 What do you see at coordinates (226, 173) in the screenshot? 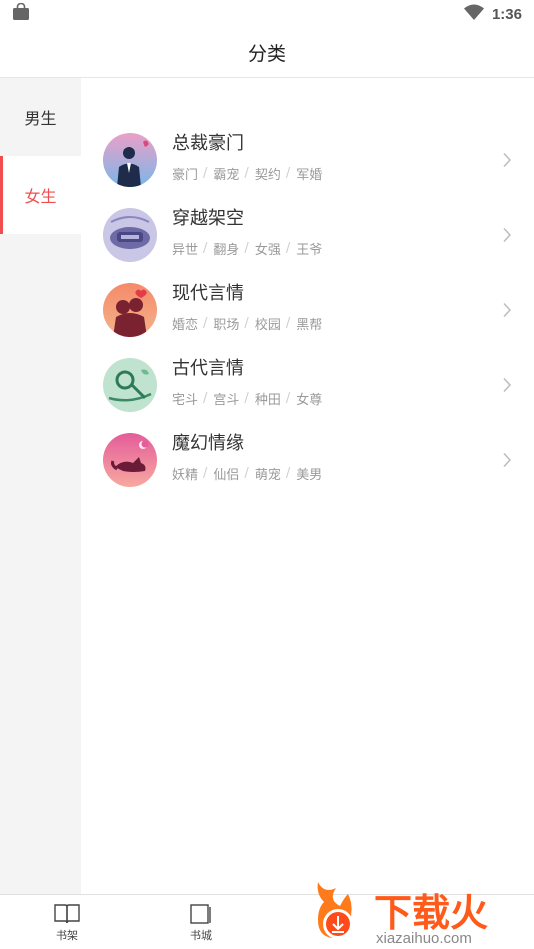
I see `category-tag: 霸宠` at bounding box center [226, 173].